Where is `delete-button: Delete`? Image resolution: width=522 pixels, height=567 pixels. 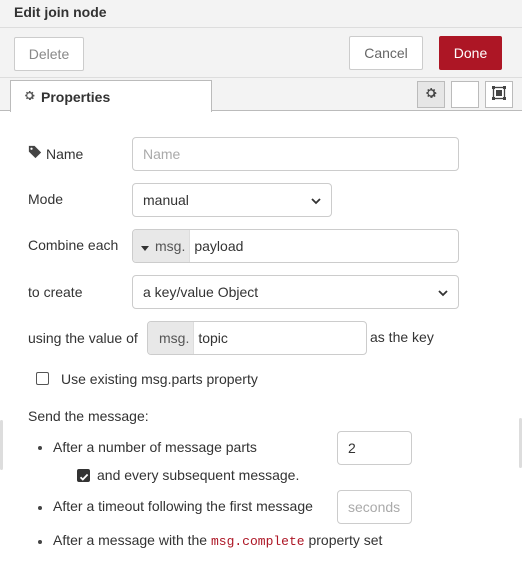
delete-button: Delete is located at coordinates (49, 54).